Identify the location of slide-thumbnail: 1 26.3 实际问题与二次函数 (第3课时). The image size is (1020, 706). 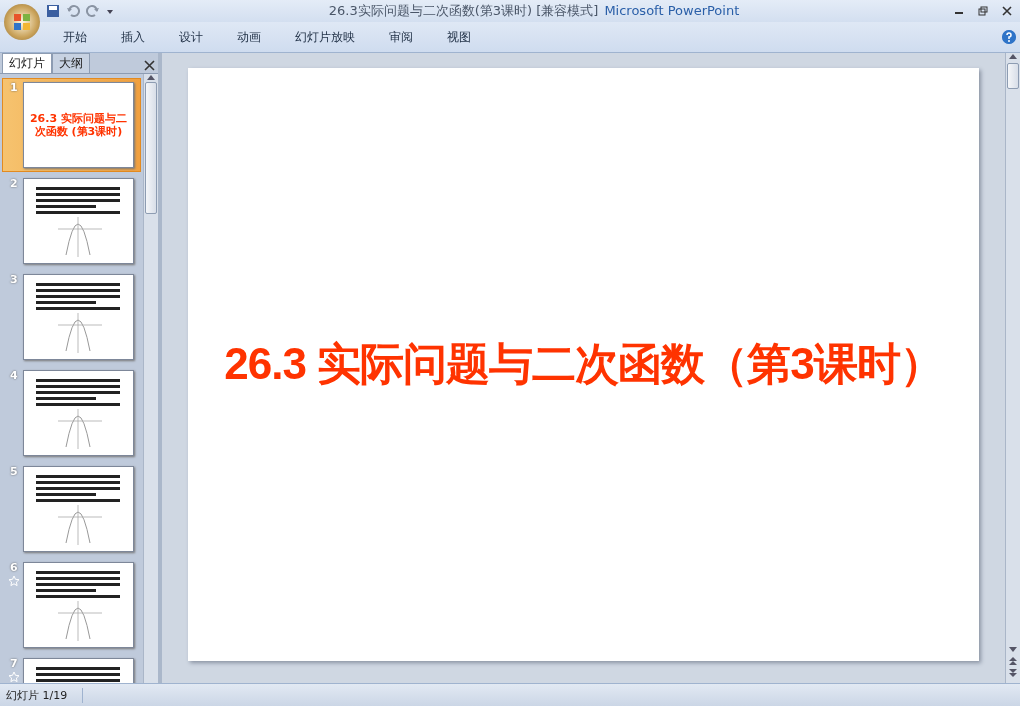
(71, 125).